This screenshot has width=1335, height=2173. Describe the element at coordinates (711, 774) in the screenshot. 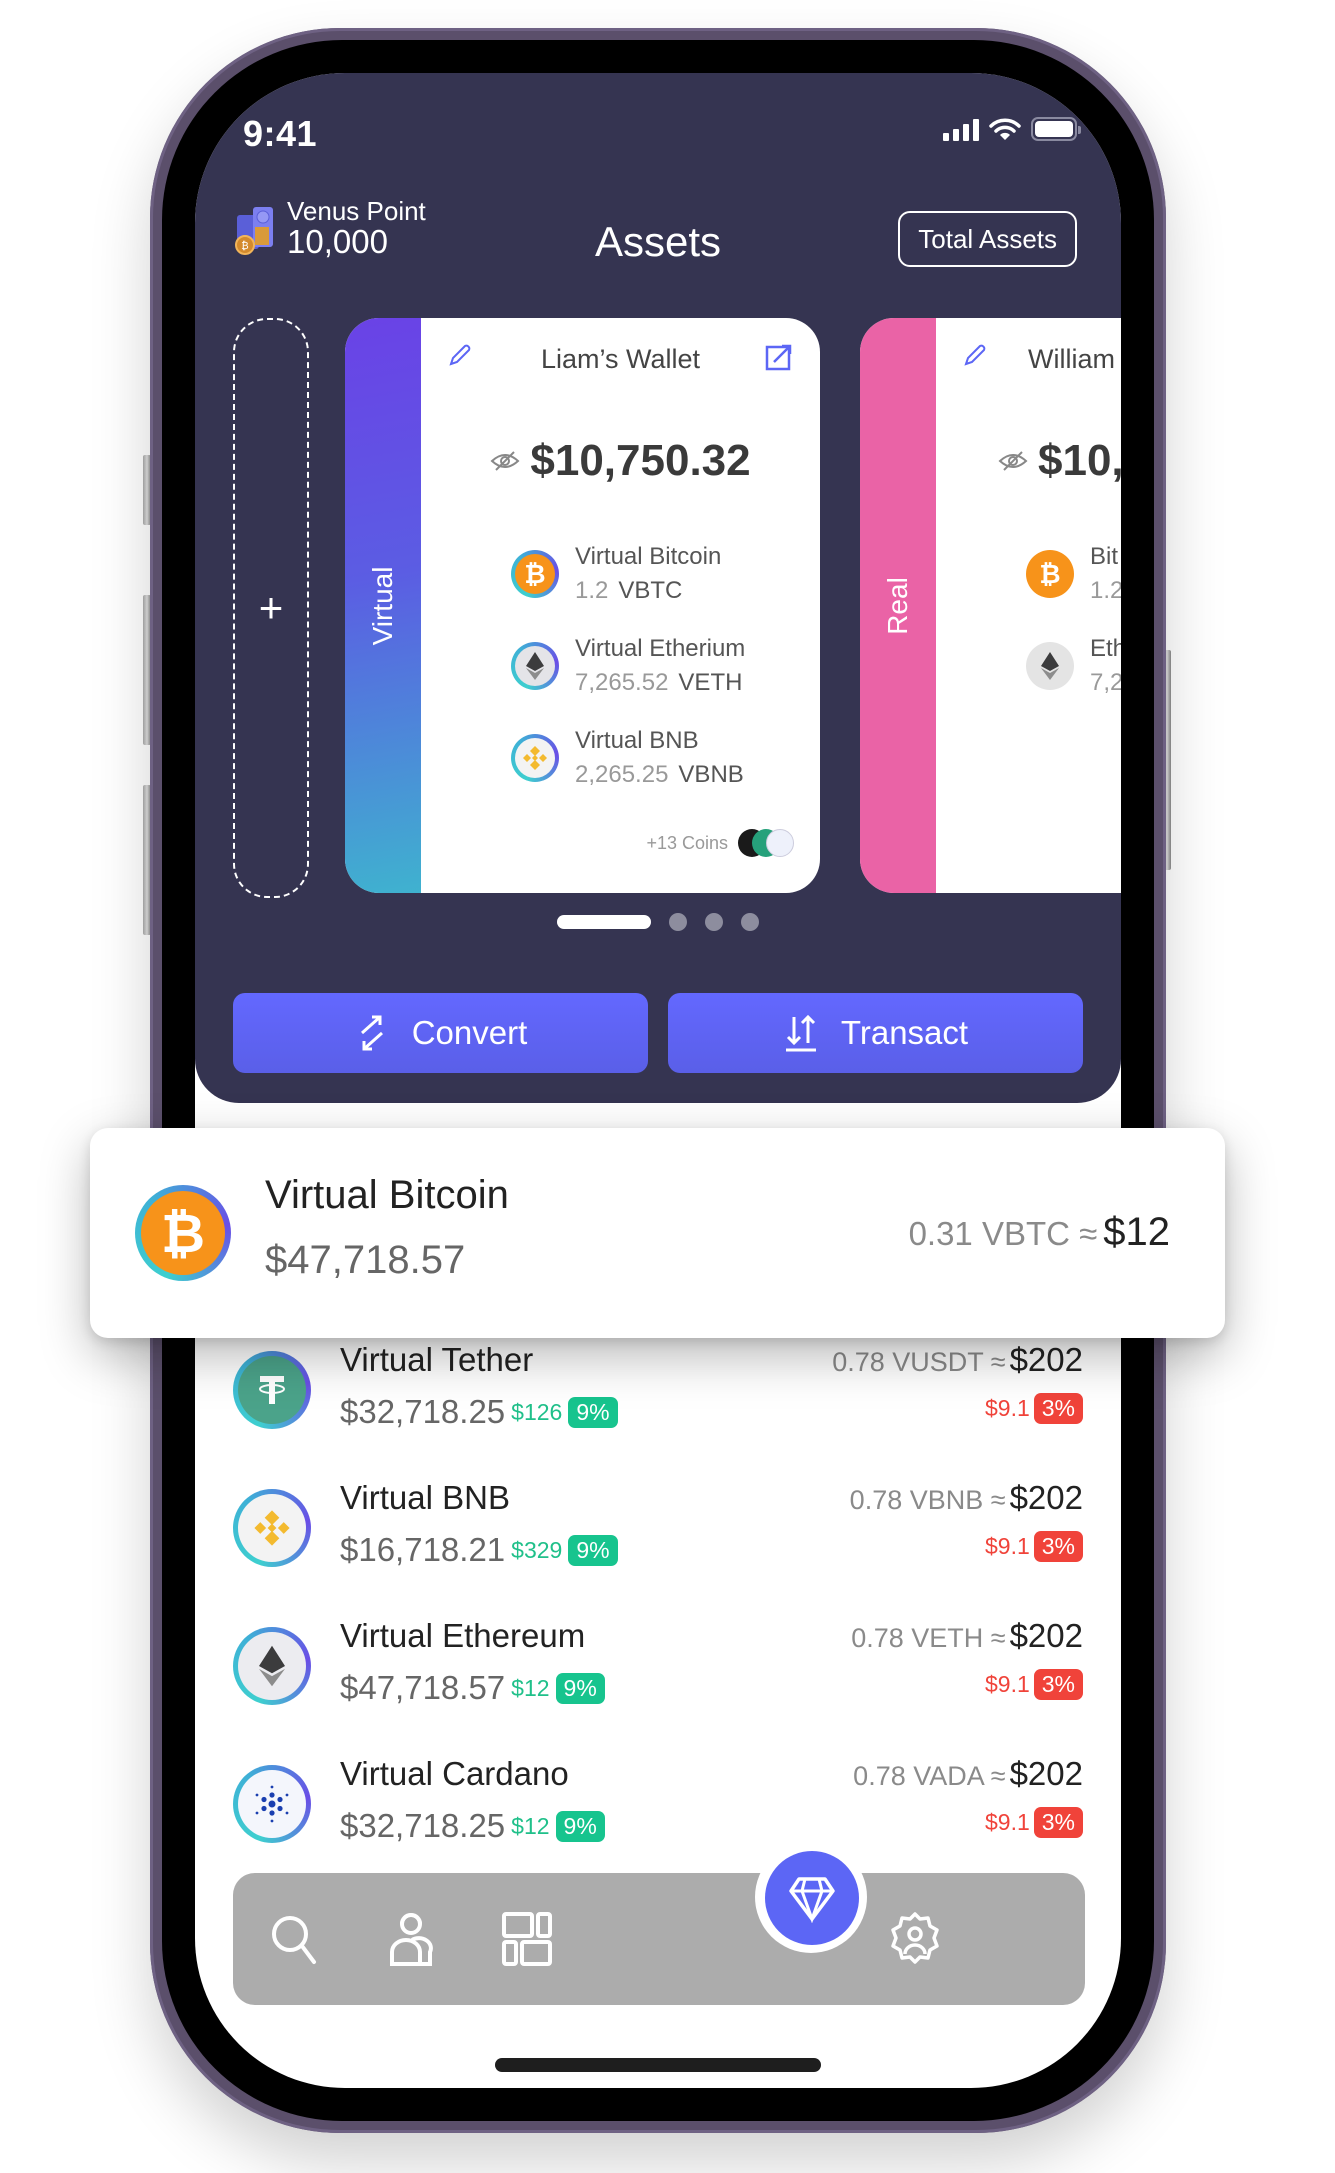

I see `coin-symbol: VBNB` at that location.